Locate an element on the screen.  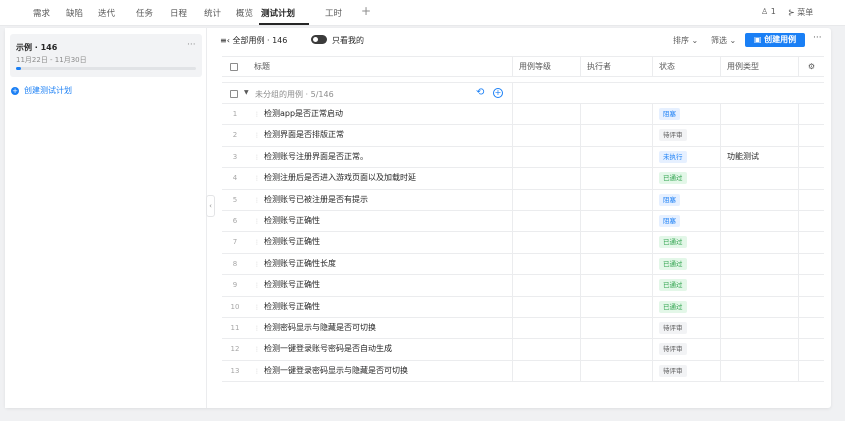
row-index: 13 is located at coordinates (235, 370).